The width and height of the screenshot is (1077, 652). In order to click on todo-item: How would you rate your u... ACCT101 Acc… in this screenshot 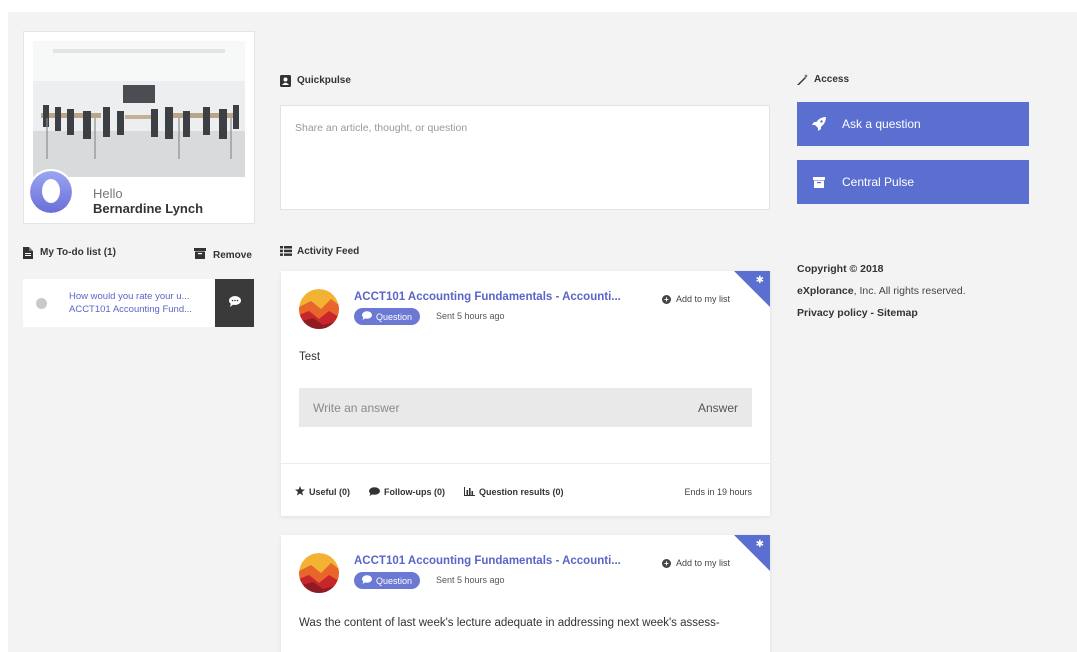, I will do `click(138, 303)`.